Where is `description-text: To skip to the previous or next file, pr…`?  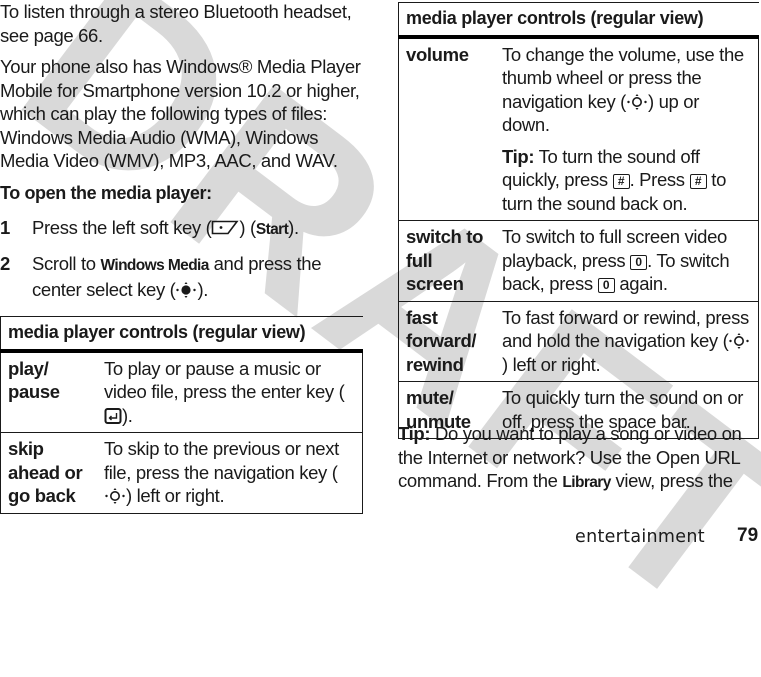
description-text: To skip to the previous or next file, pr… is located at coordinates (221, 460).